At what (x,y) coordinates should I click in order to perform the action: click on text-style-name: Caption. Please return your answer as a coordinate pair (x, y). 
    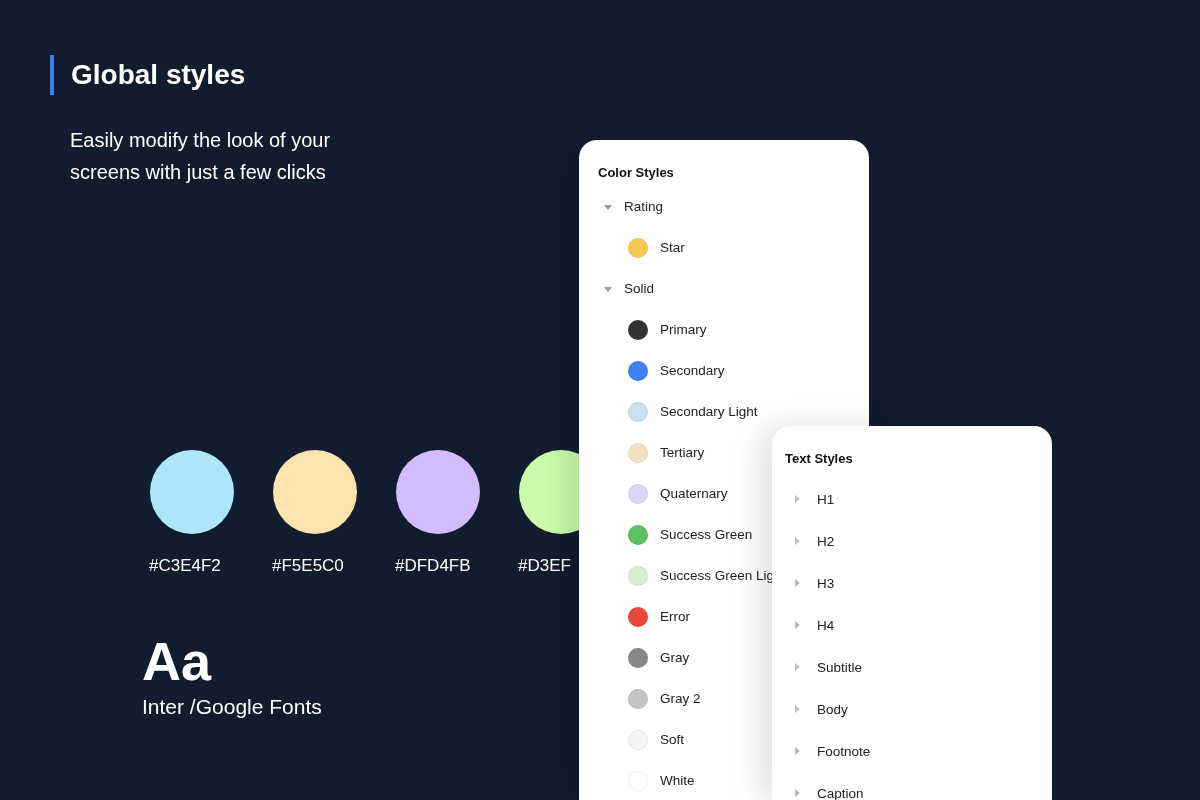
    Looking at the image, I should click on (840, 792).